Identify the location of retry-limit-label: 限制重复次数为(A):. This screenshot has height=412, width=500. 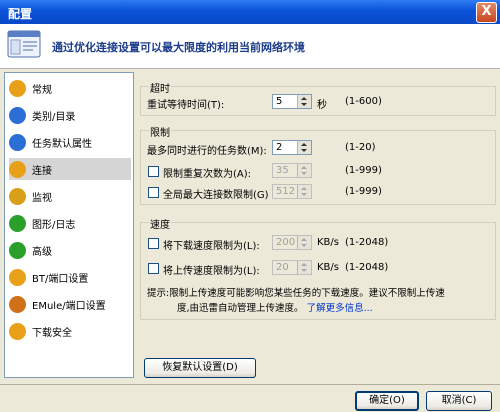
(207, 174).